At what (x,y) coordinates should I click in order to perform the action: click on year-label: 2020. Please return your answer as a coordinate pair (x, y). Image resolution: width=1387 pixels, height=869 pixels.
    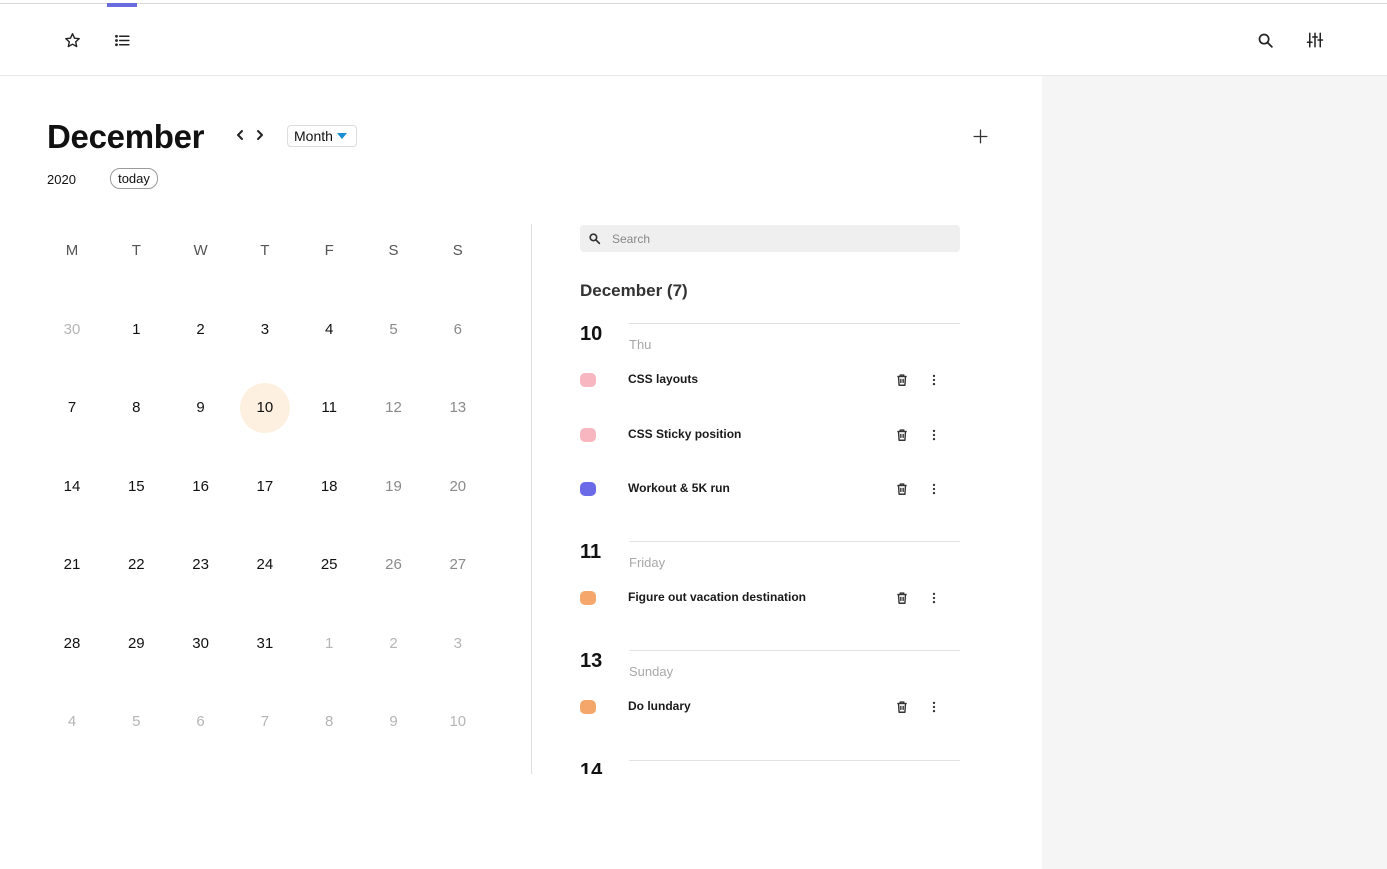
    Looking at the image, I should click on (61, 179).